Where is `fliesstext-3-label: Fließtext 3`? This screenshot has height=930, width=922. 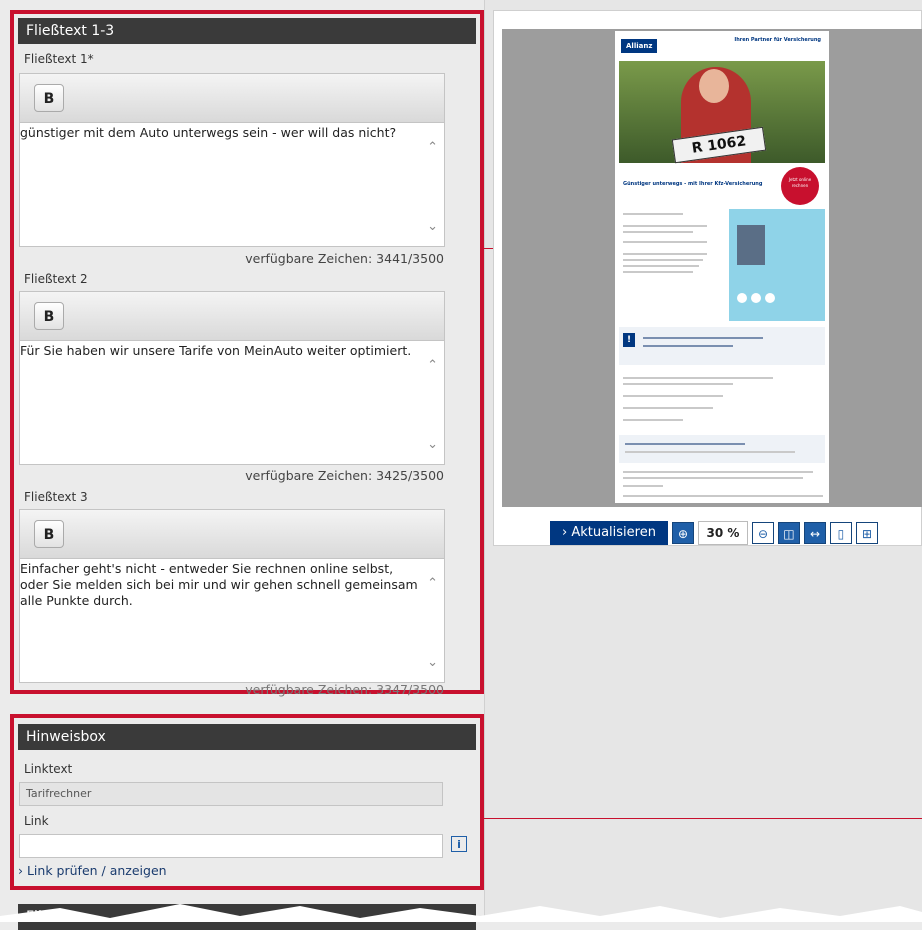
fliesstext-3-label: Fließtext 3 is located at coordinates (56, 497).